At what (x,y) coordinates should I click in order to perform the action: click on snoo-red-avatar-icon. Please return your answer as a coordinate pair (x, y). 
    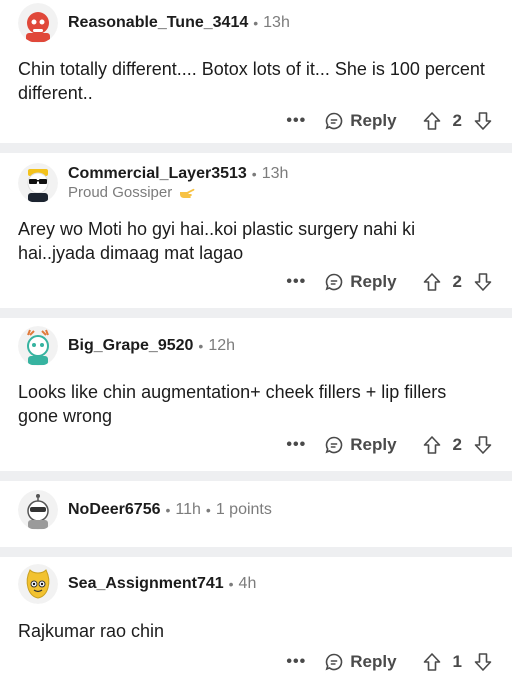
    Looking at the image, I should click on (38, 23).